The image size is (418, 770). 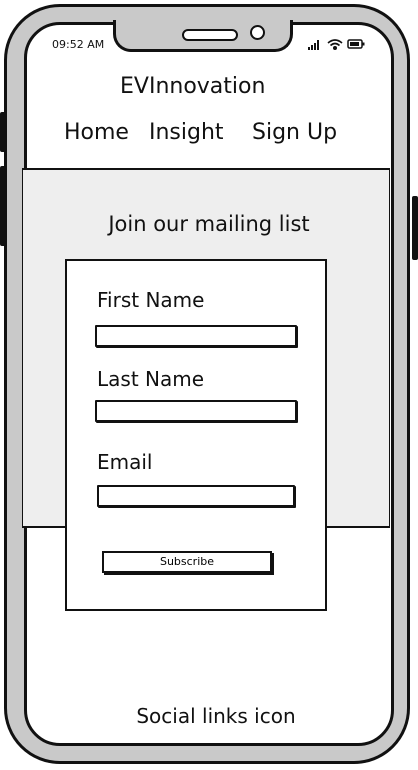 What do you see at coordinates (78, 44) in the screenshot?
I see `status-time: 09:52 AM` at bounding box center [78, 44].